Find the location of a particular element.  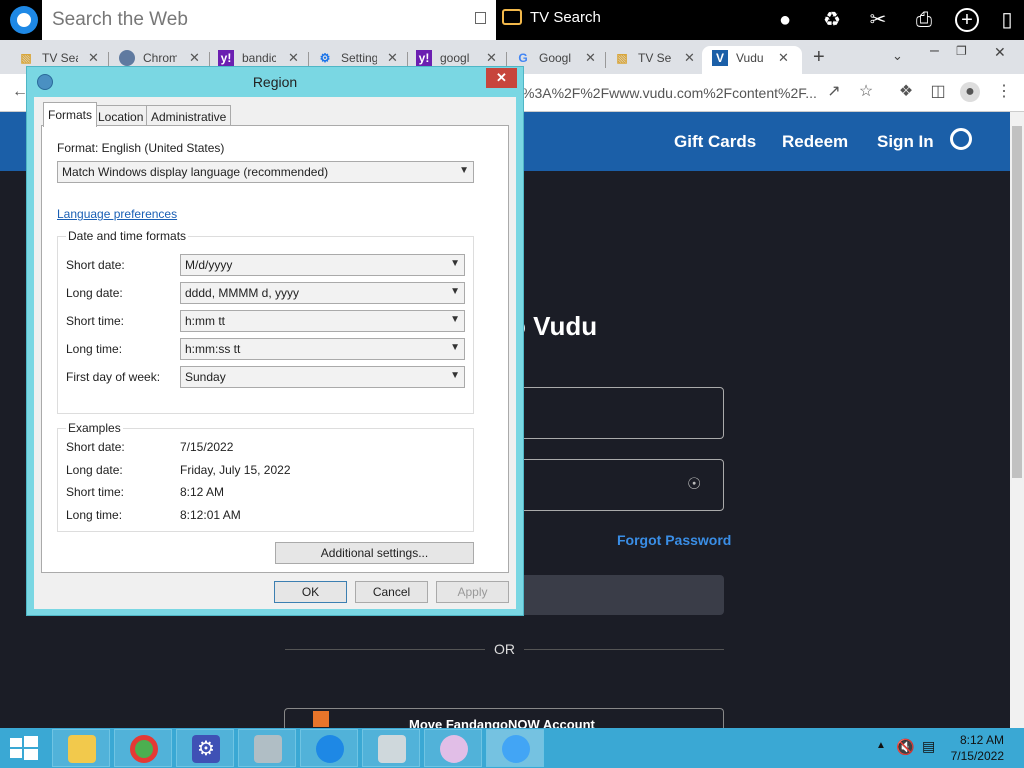

tab-title: Vudu is located at coordinates (750, 58).